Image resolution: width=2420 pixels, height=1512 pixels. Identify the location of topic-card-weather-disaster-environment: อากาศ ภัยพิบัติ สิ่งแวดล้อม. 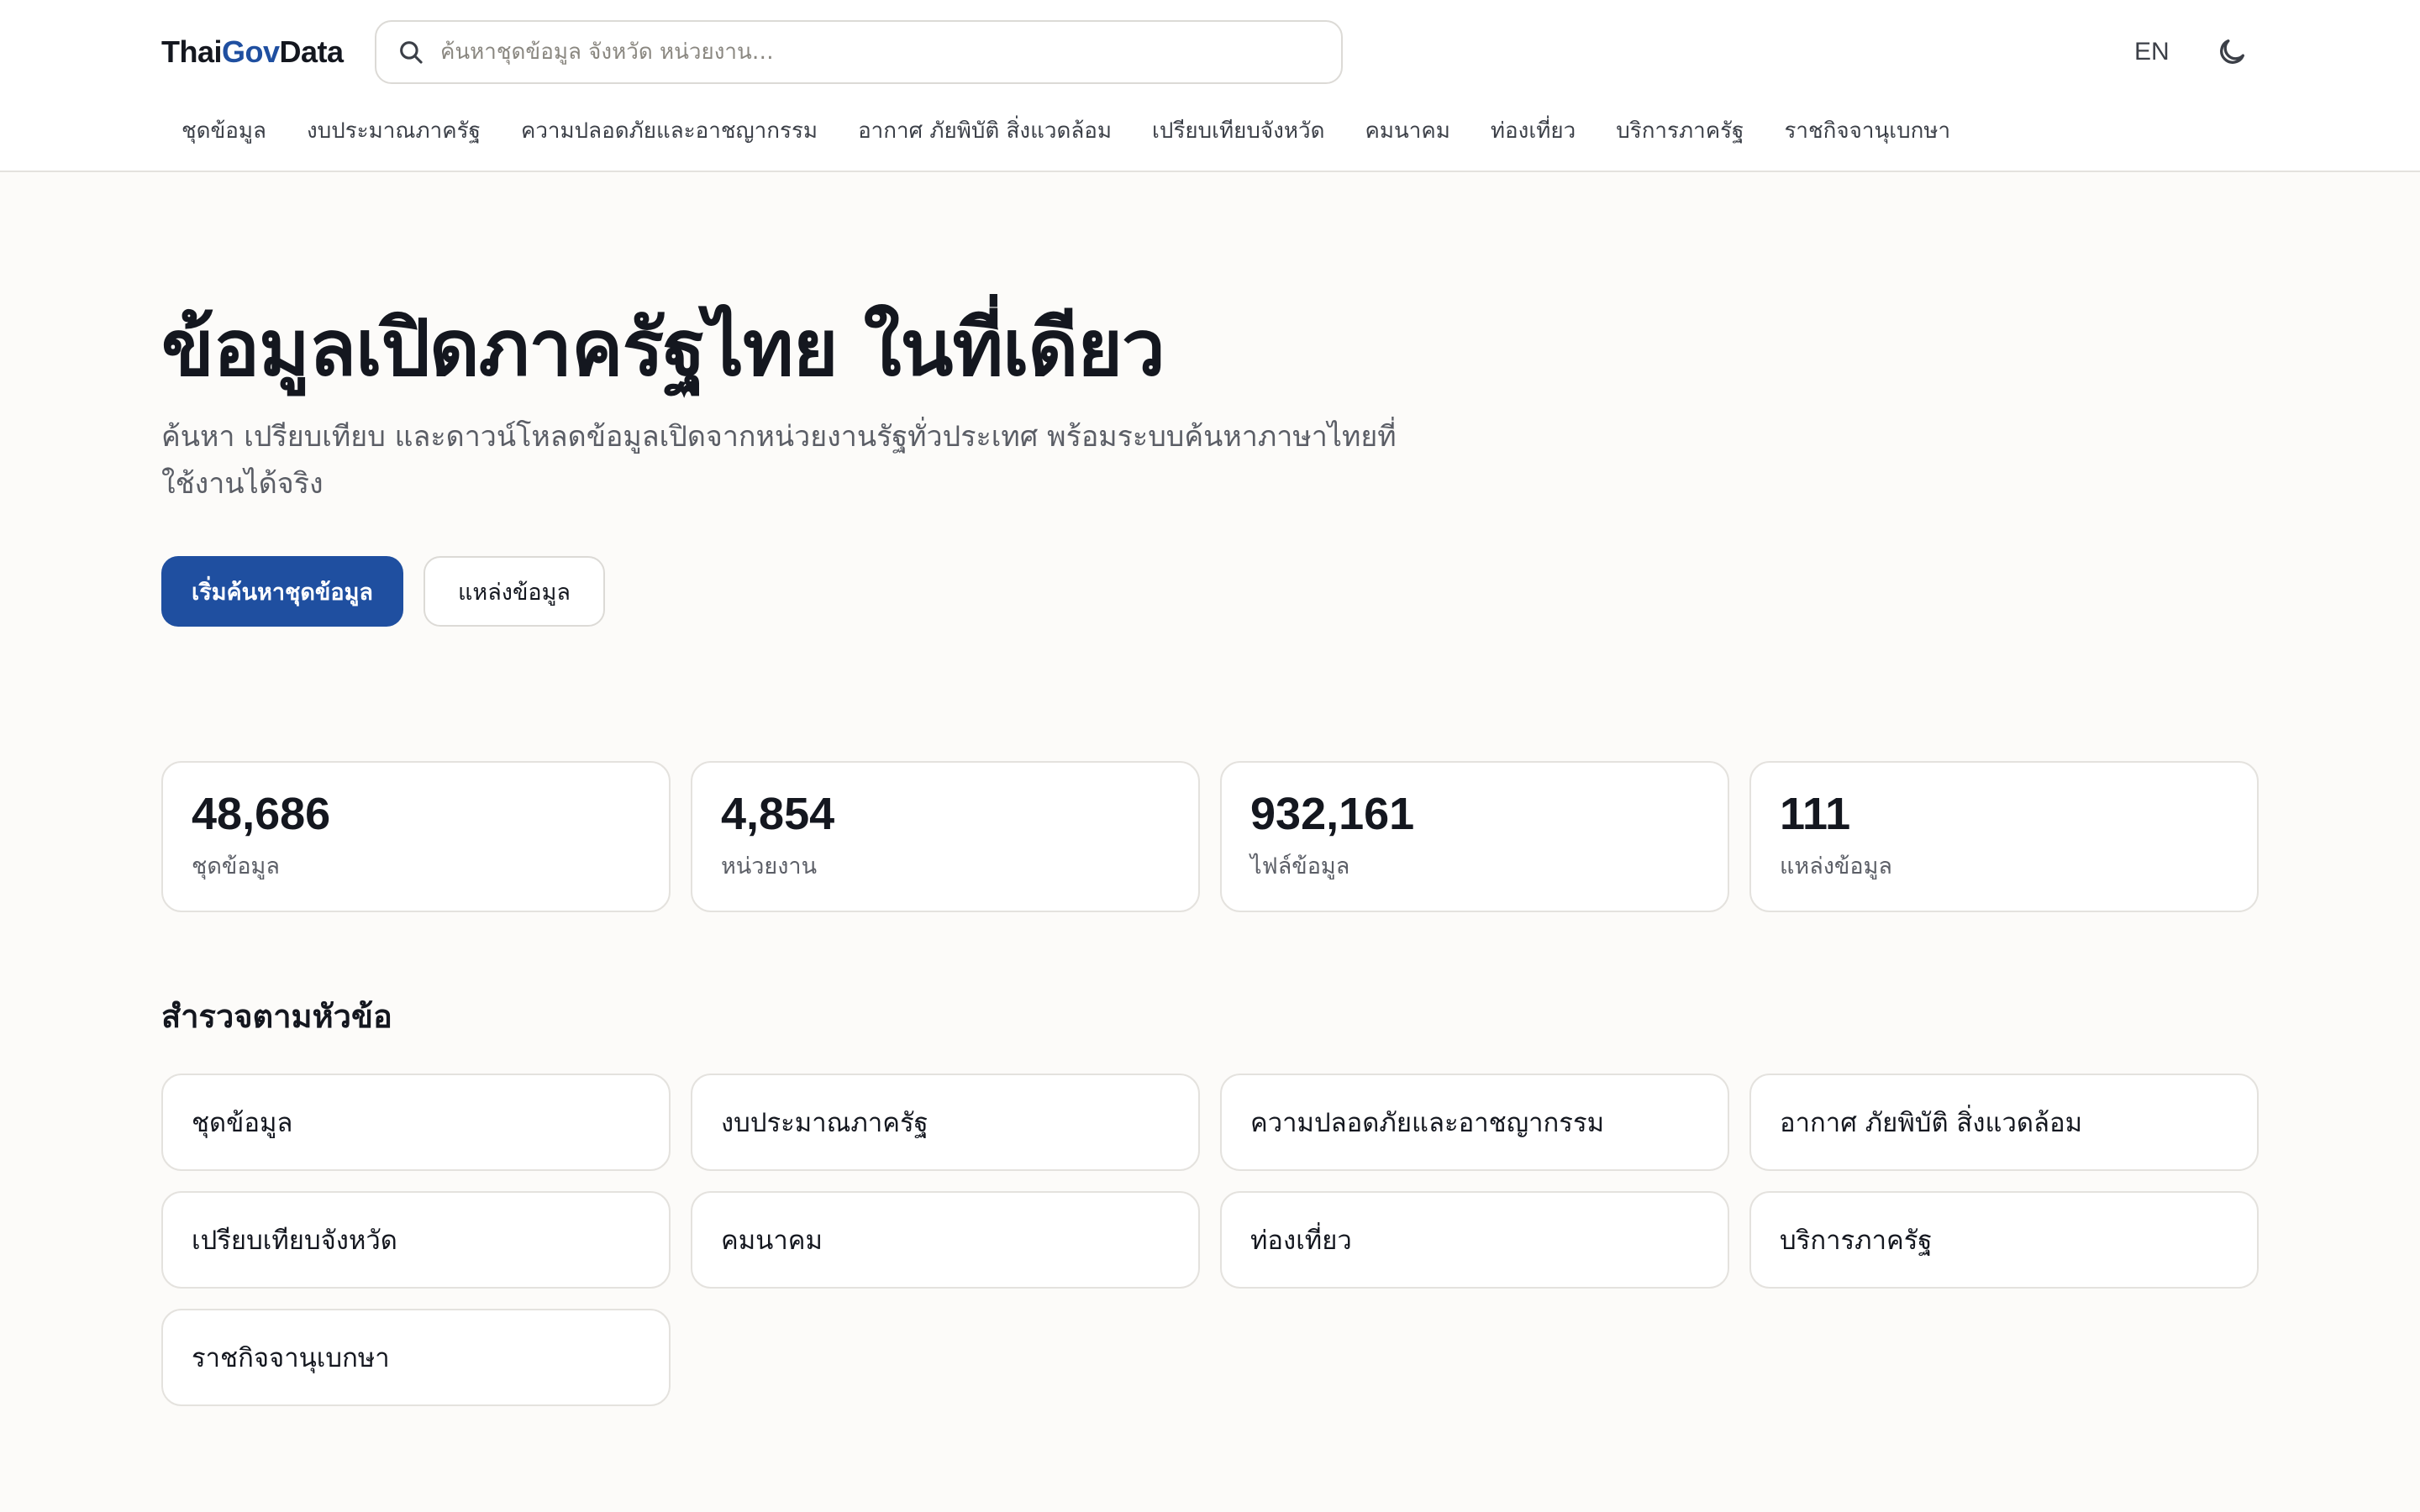
(2004, 1122).